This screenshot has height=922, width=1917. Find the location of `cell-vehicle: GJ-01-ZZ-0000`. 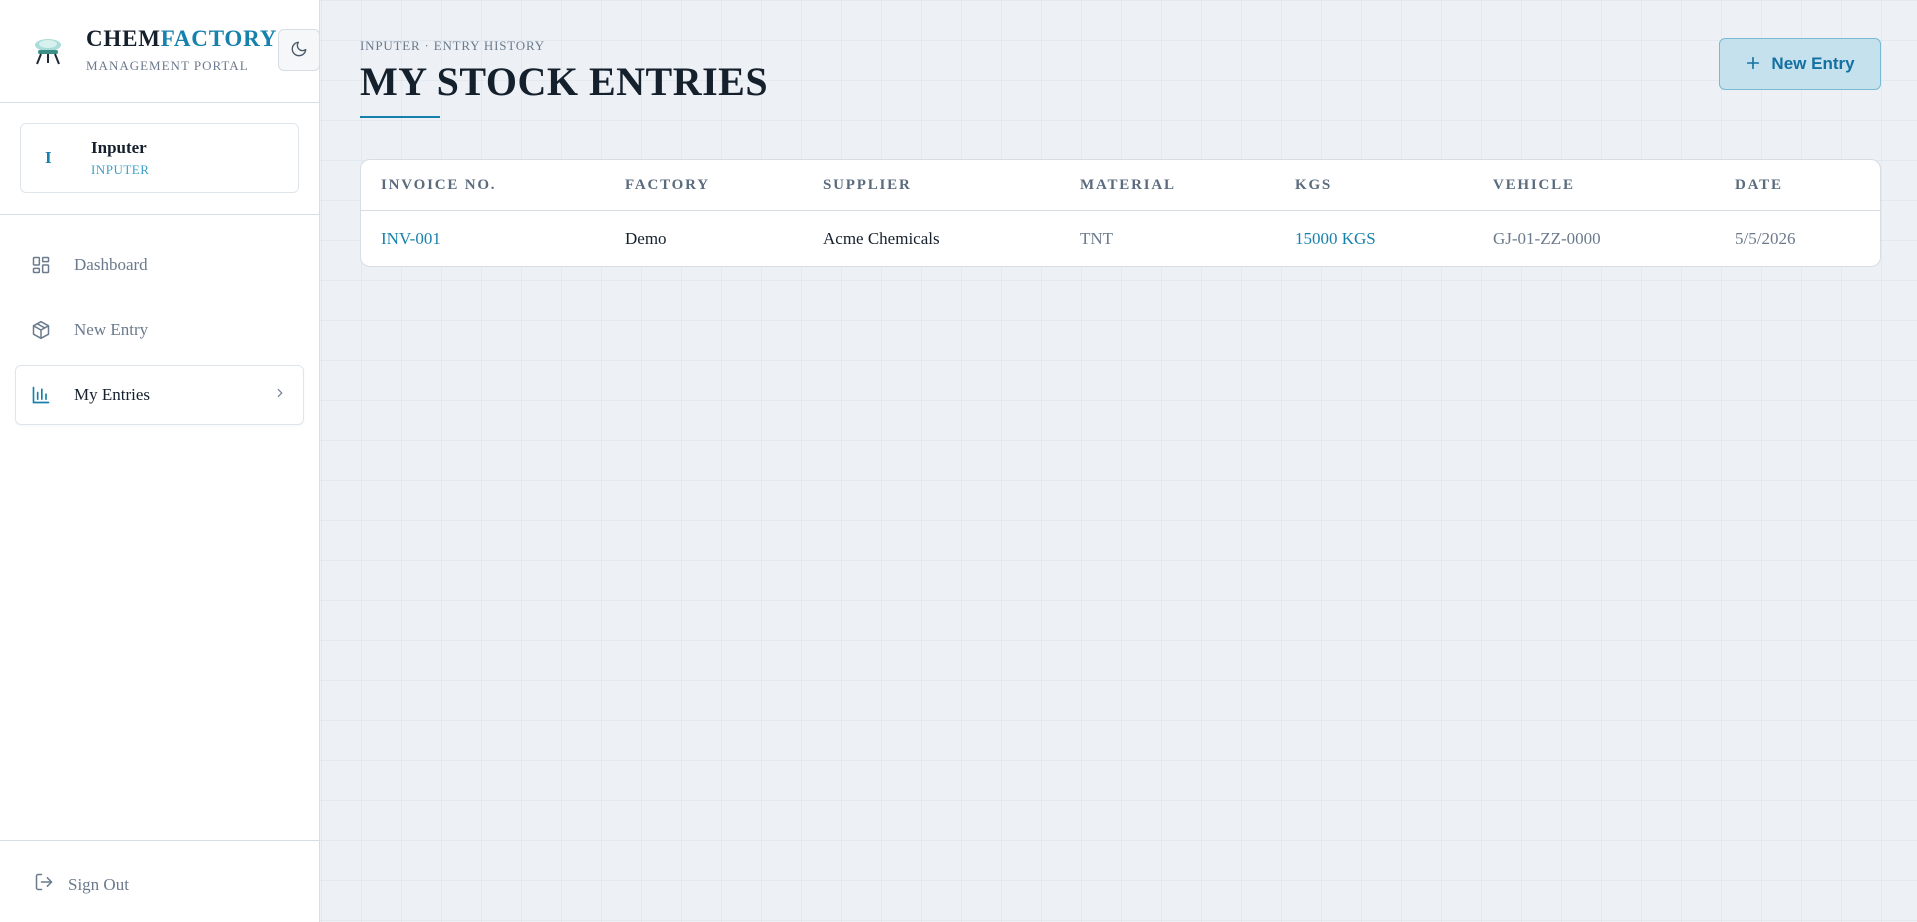

cell-vehicle: GJ-01-ZZ-0000 is located at coordinates (1547, 238).